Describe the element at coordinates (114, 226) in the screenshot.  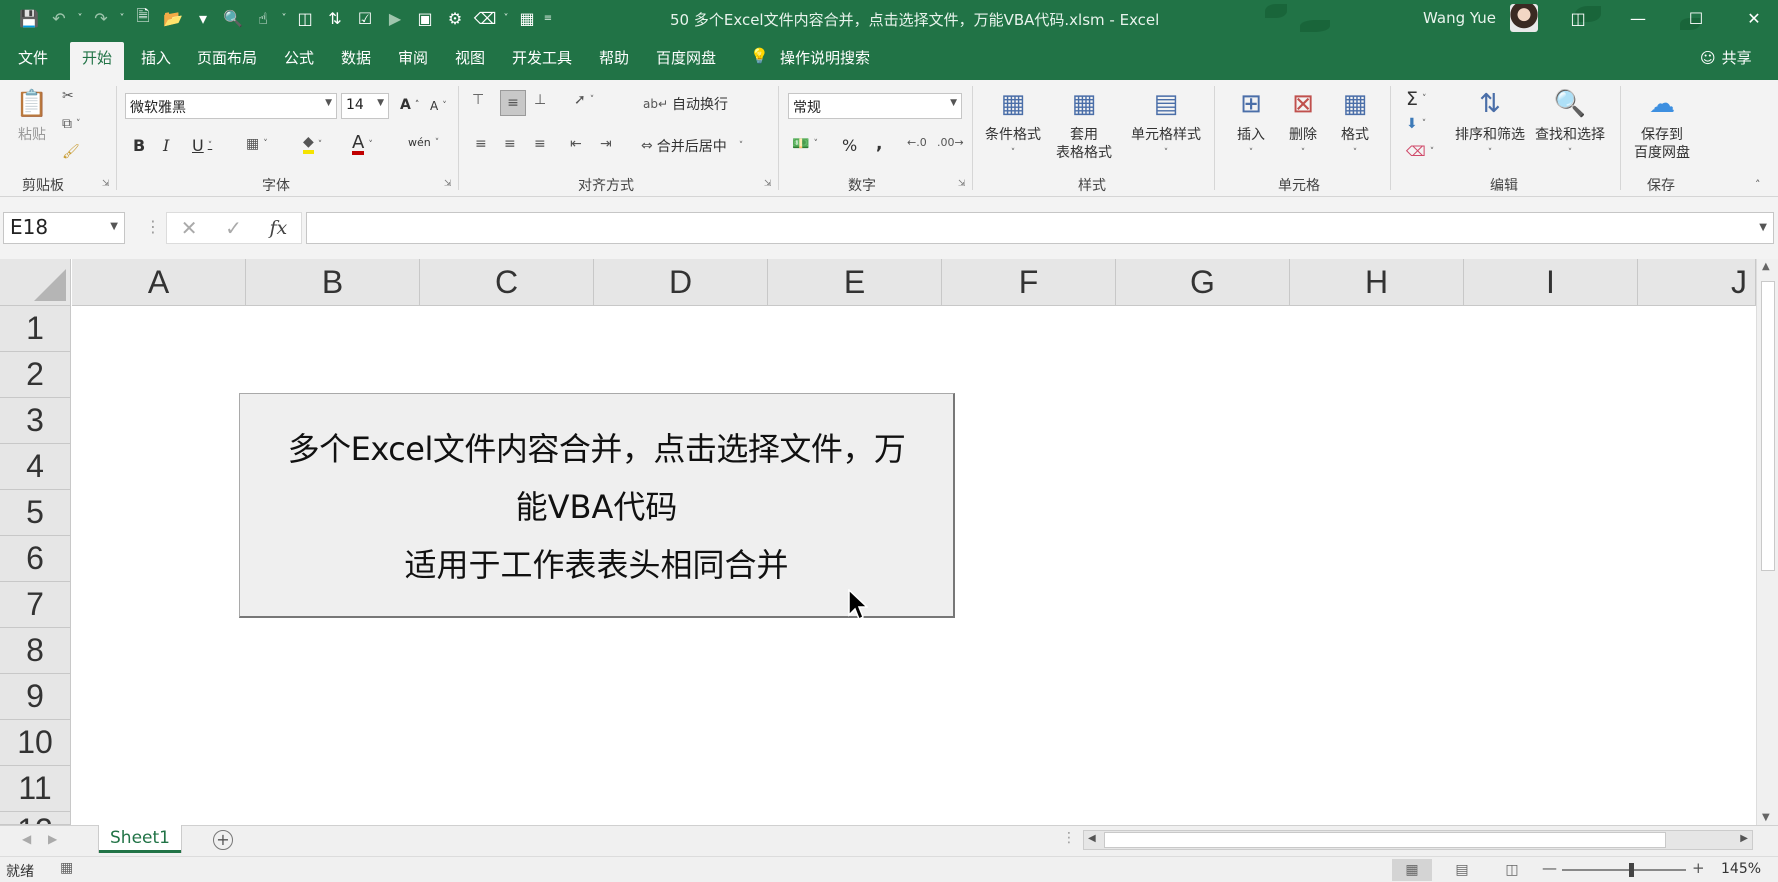
I see `chevron-down-icon: ▼` at that location.